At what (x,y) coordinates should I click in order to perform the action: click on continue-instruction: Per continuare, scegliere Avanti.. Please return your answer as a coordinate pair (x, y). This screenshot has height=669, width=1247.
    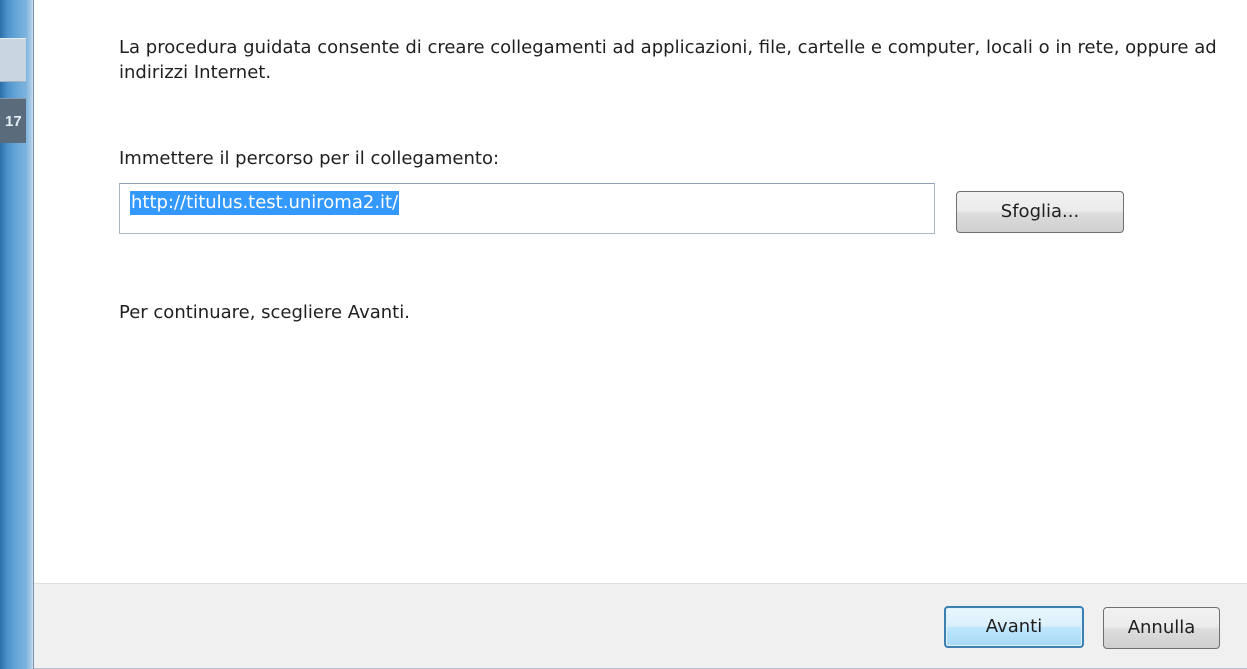
    Looking at the image, I should click on (264, 312).